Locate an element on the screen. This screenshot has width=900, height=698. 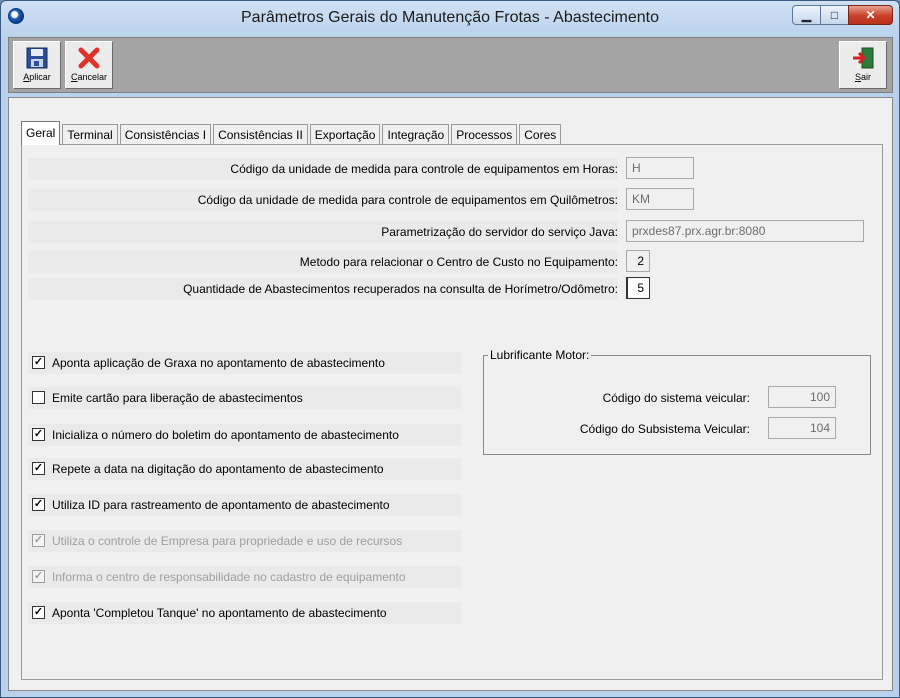
exit-door-icon is located at coordinates (863, 58).